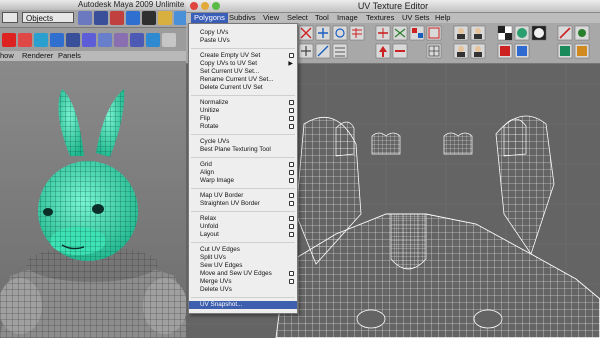 The width and height of the screenshot is (600, 338). I want to click on snap-grid-icon, so click(149, 18).